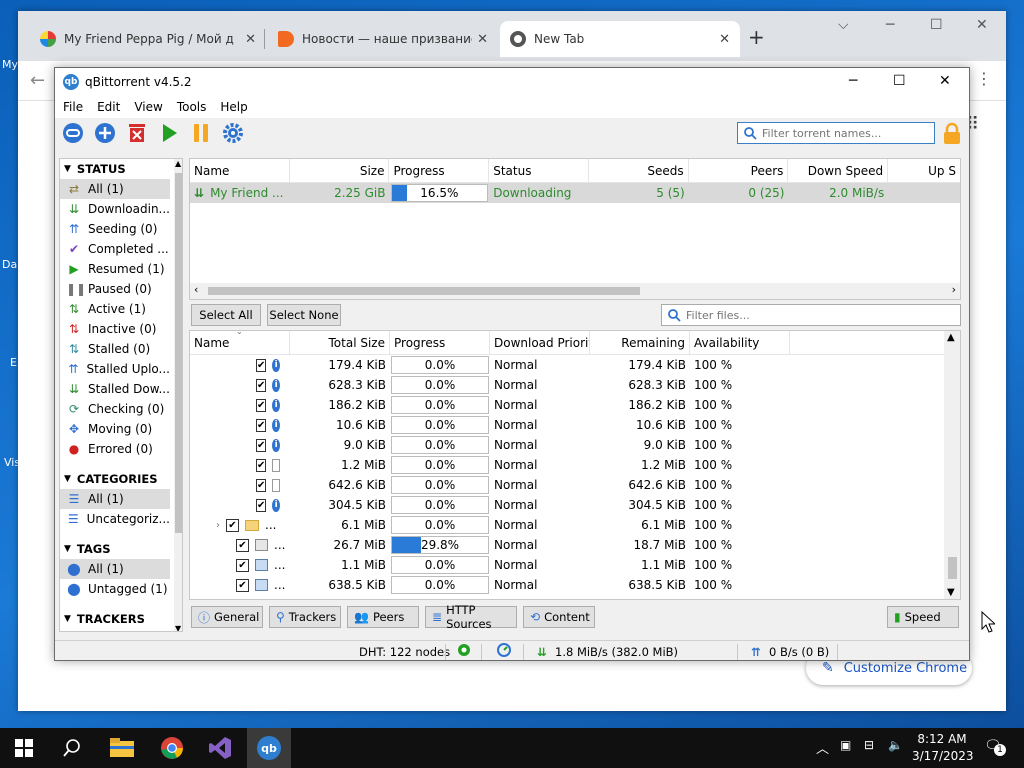 The width and height of the screenshot is (1024, 768). What do you see at coordinates (836, 133) in the screenshot?
I see `torrent-filter-box` at bounding box center [836, 133].